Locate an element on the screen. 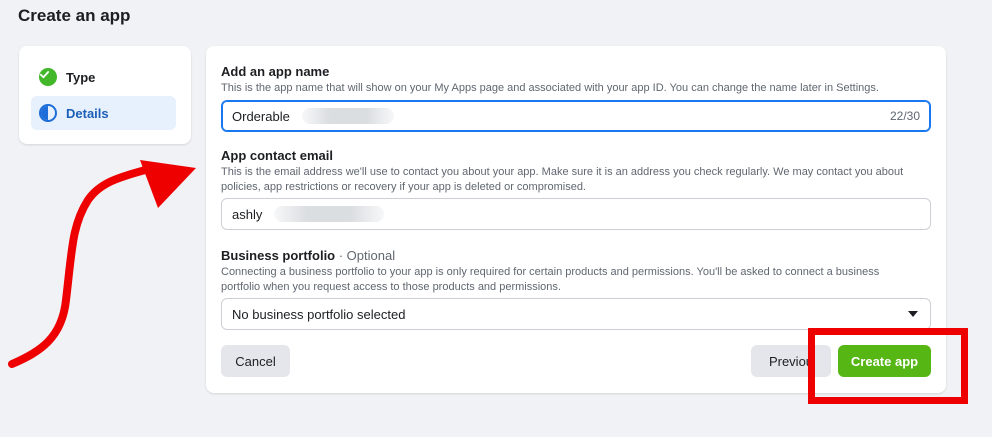  business-portfolio-label: Business portfolio · Optional is located at coordinates (308, 255).